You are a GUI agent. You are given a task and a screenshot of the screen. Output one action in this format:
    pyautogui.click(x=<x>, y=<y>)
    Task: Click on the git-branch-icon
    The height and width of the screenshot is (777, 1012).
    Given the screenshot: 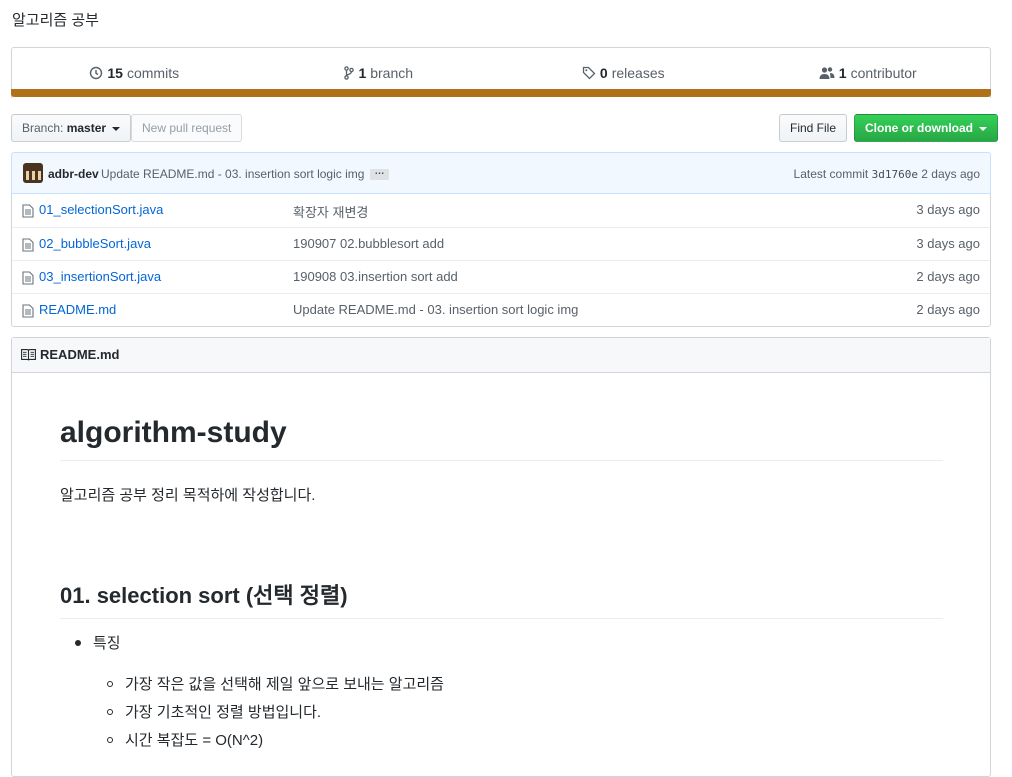 What is the action you would take?
    pyautogui.click(x=349, y=73)
    